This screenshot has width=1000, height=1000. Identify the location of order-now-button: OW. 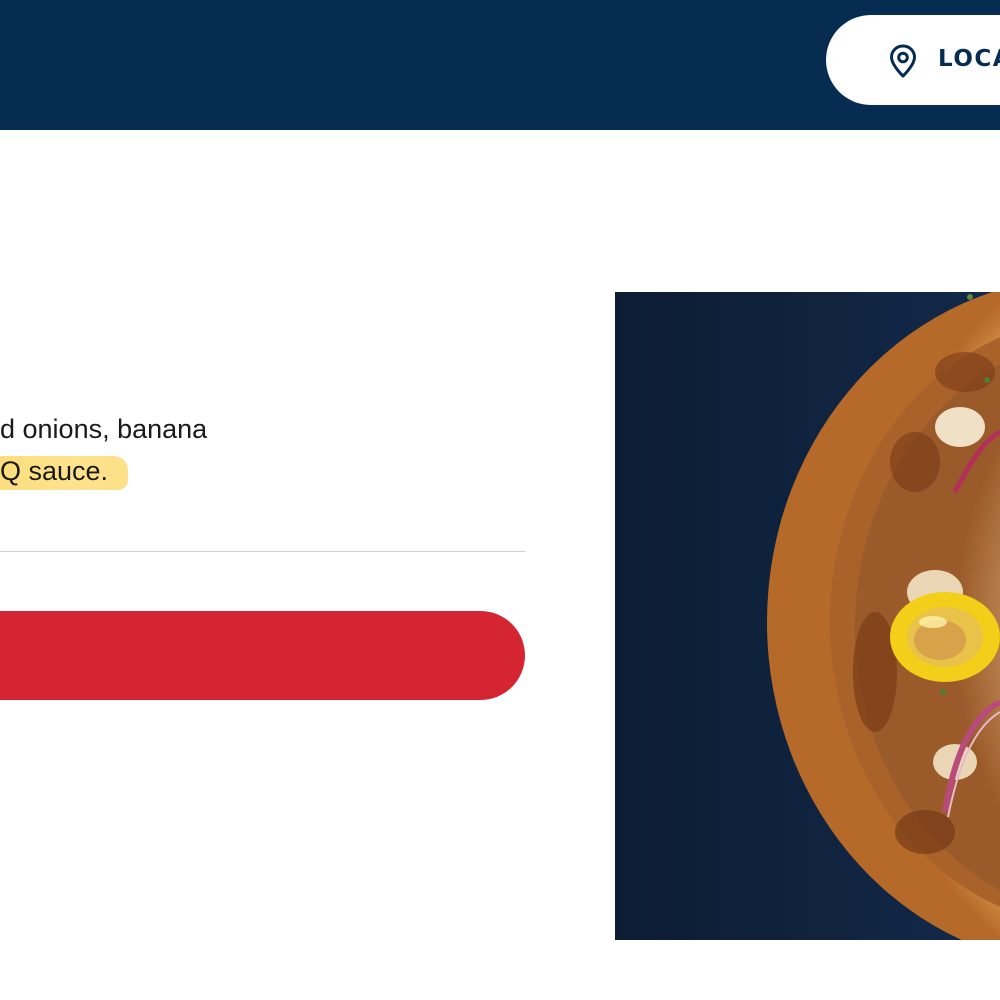
(262, 655).